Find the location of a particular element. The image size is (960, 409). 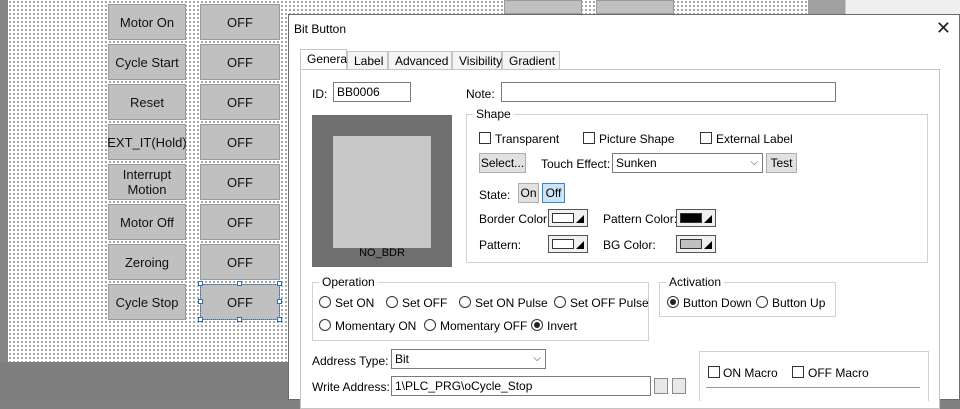

preview-button-face is located at coordinates (382, 192).